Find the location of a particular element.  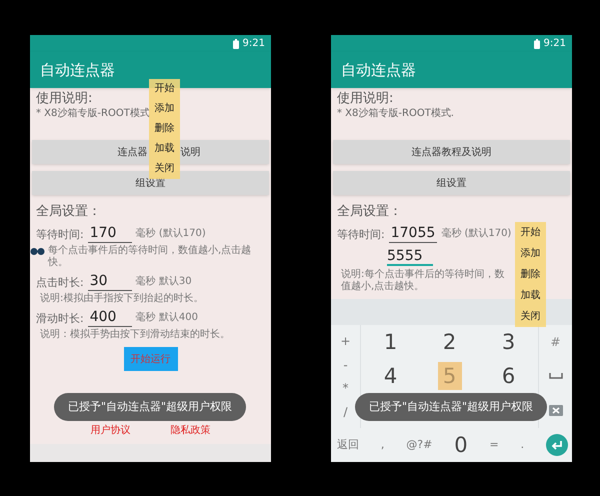

menu-button: 连点器教程及说明 is located at coordinates (451, 152).